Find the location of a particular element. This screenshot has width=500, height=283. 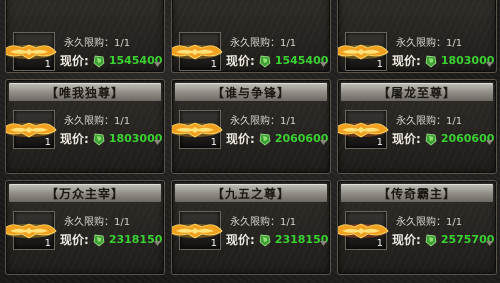

shop-item-card: 【九五之尊】 1 永久限购：1/1 现价: 2318150 is located at coordinates (251, 227).